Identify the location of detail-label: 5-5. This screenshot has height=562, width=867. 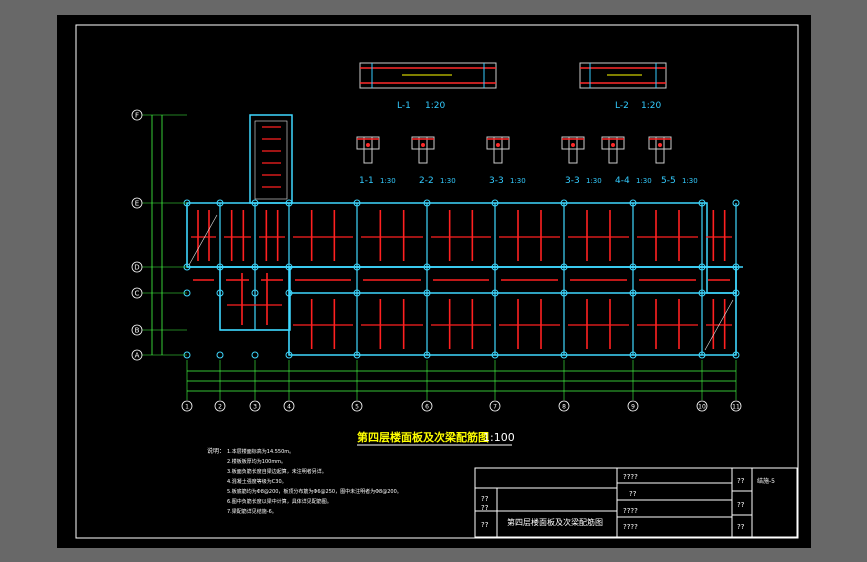
(668, 181).